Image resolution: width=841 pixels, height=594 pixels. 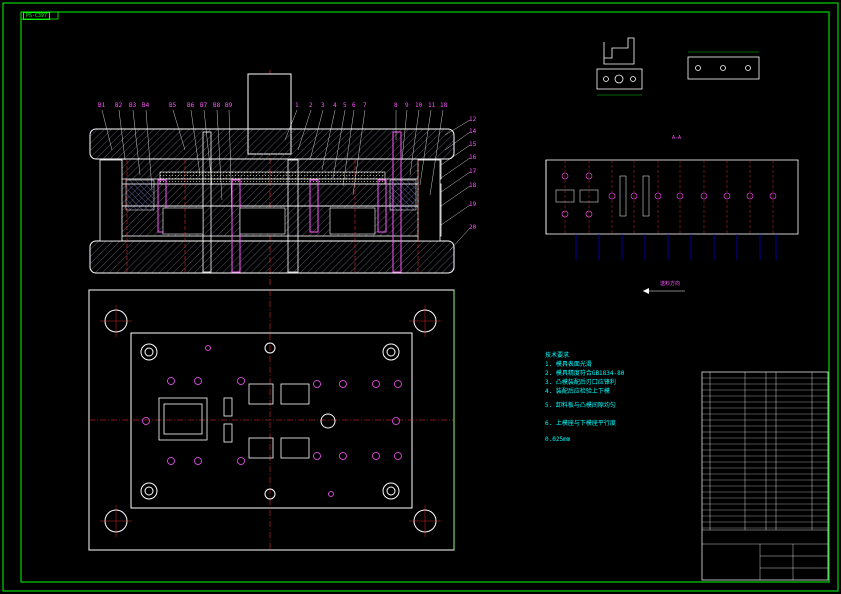 I want to click on label-15: 15, so click(x=473, y=144).